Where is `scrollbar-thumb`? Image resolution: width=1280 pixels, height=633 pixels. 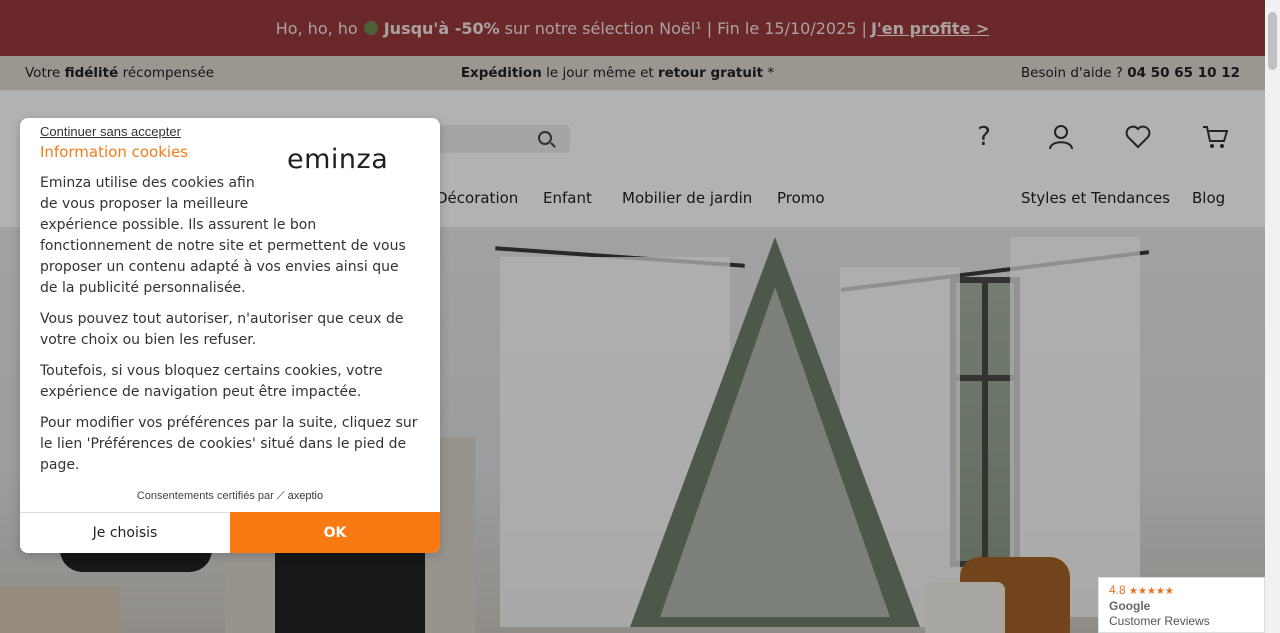
scrollbar-thumb is located at coordinates (1272, 41).